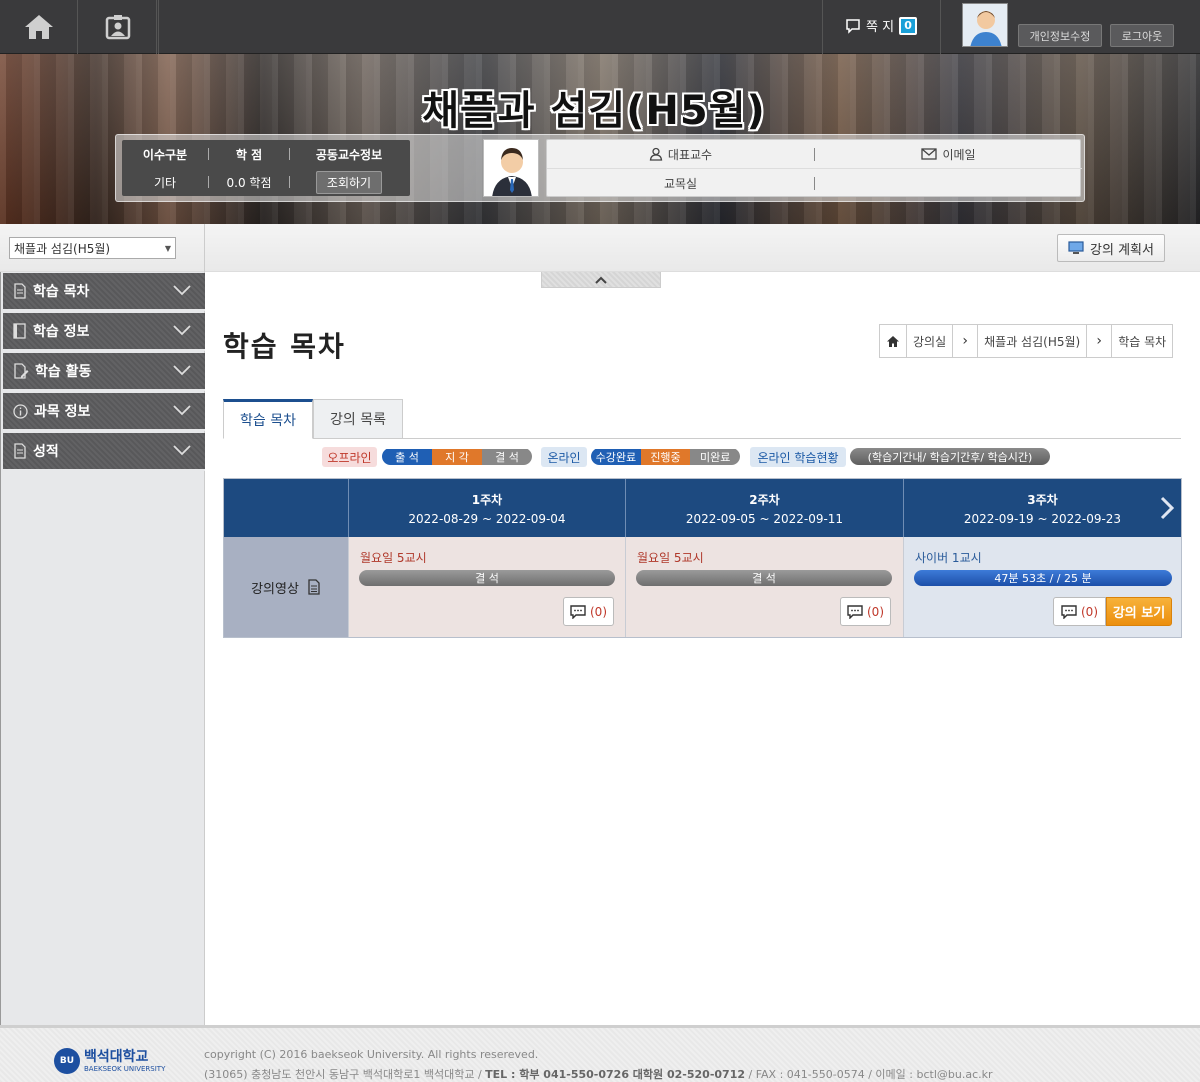 The width and height of the screenshot is (1200, 1082). I want to click on course-info-table: 이수구분 학 점 공동교수정보 기타 0.0 학점 조회하기, so click(266, 168).